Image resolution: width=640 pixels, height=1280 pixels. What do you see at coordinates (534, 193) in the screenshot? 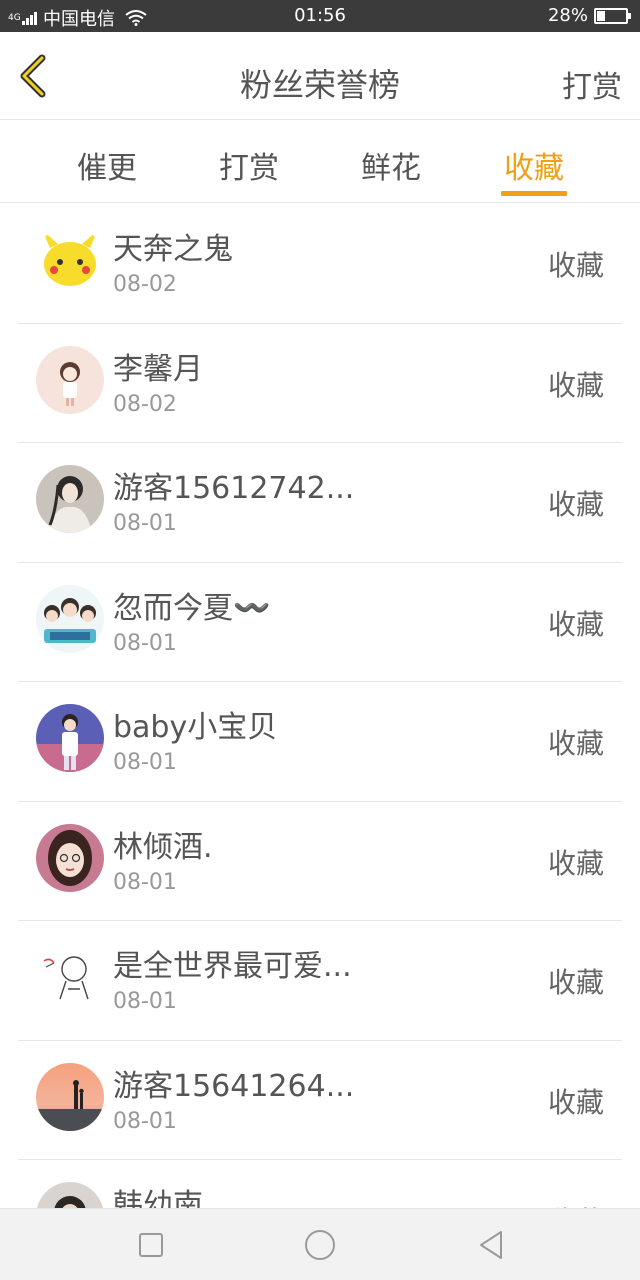
I see `active-tab-indicator` at bounding box center [534, 193].